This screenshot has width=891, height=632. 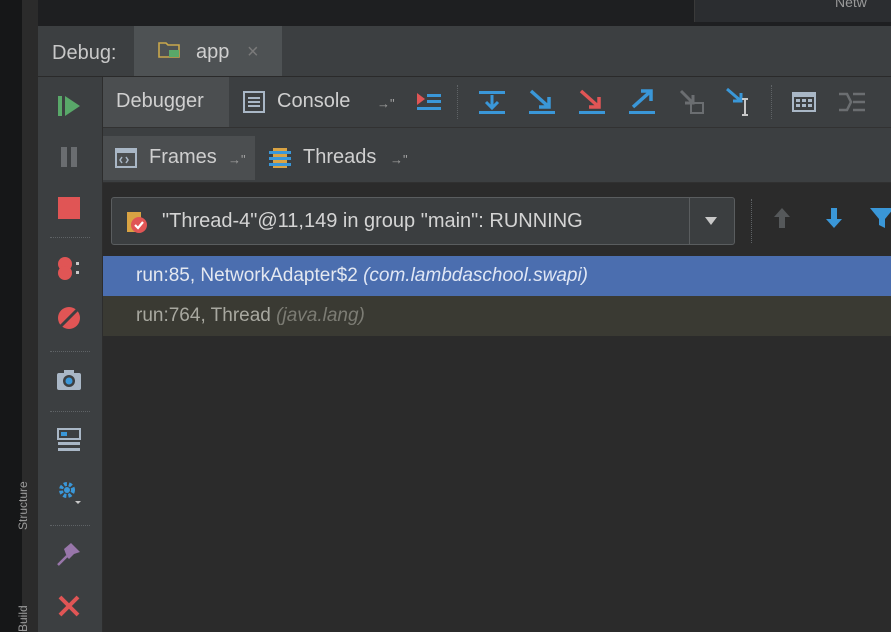 What do you see at coordinates (428, 102) in the screenshot?
I see `show-execution-point-icon` at bounding box center [428, 102].